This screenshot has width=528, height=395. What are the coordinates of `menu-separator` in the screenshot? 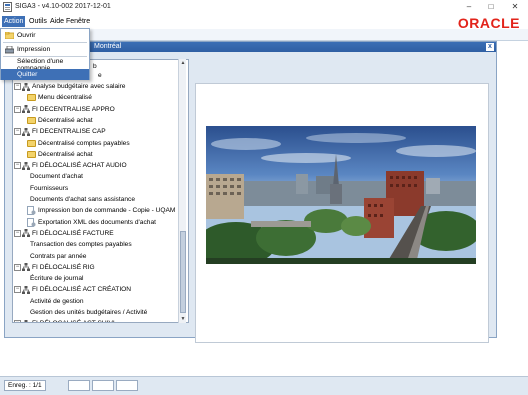 It's located at (45, 42).